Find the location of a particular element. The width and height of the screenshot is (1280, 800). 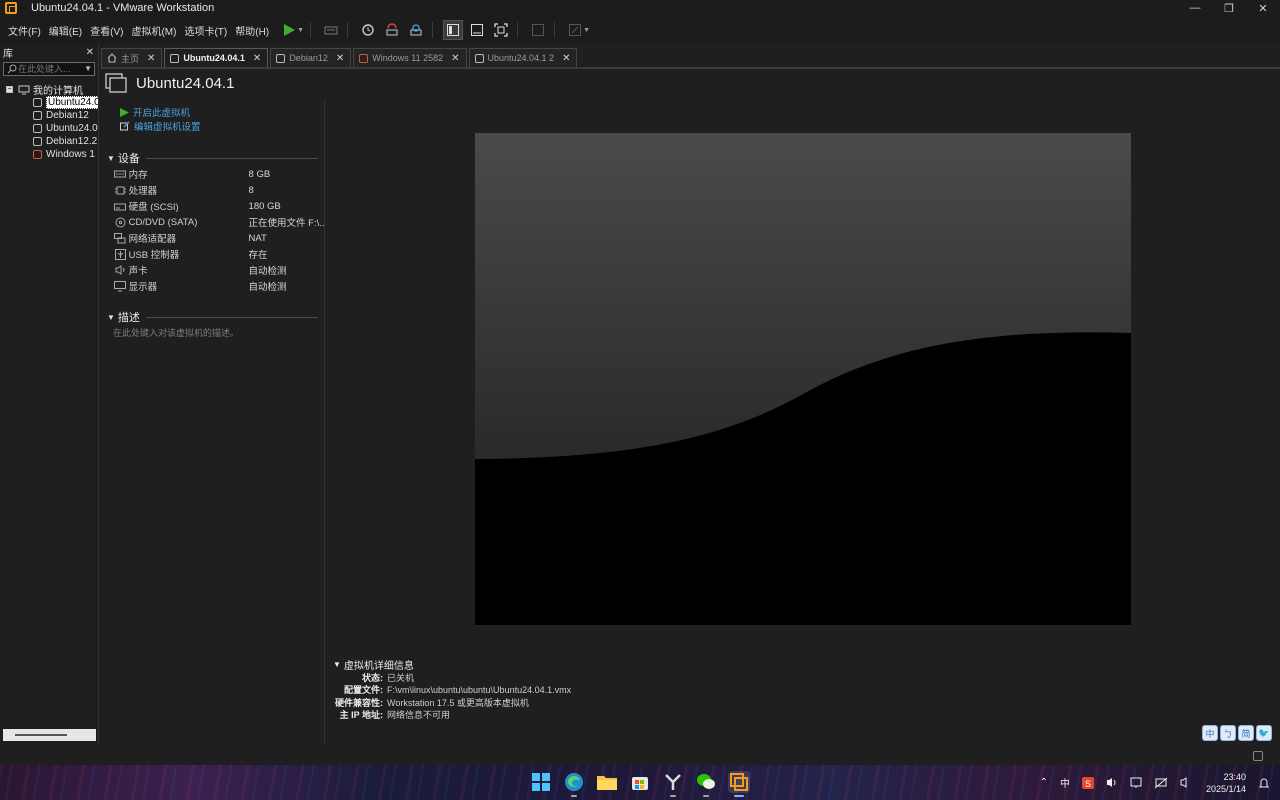

thumbnail-bar-button is located at coordinates (477, 30).